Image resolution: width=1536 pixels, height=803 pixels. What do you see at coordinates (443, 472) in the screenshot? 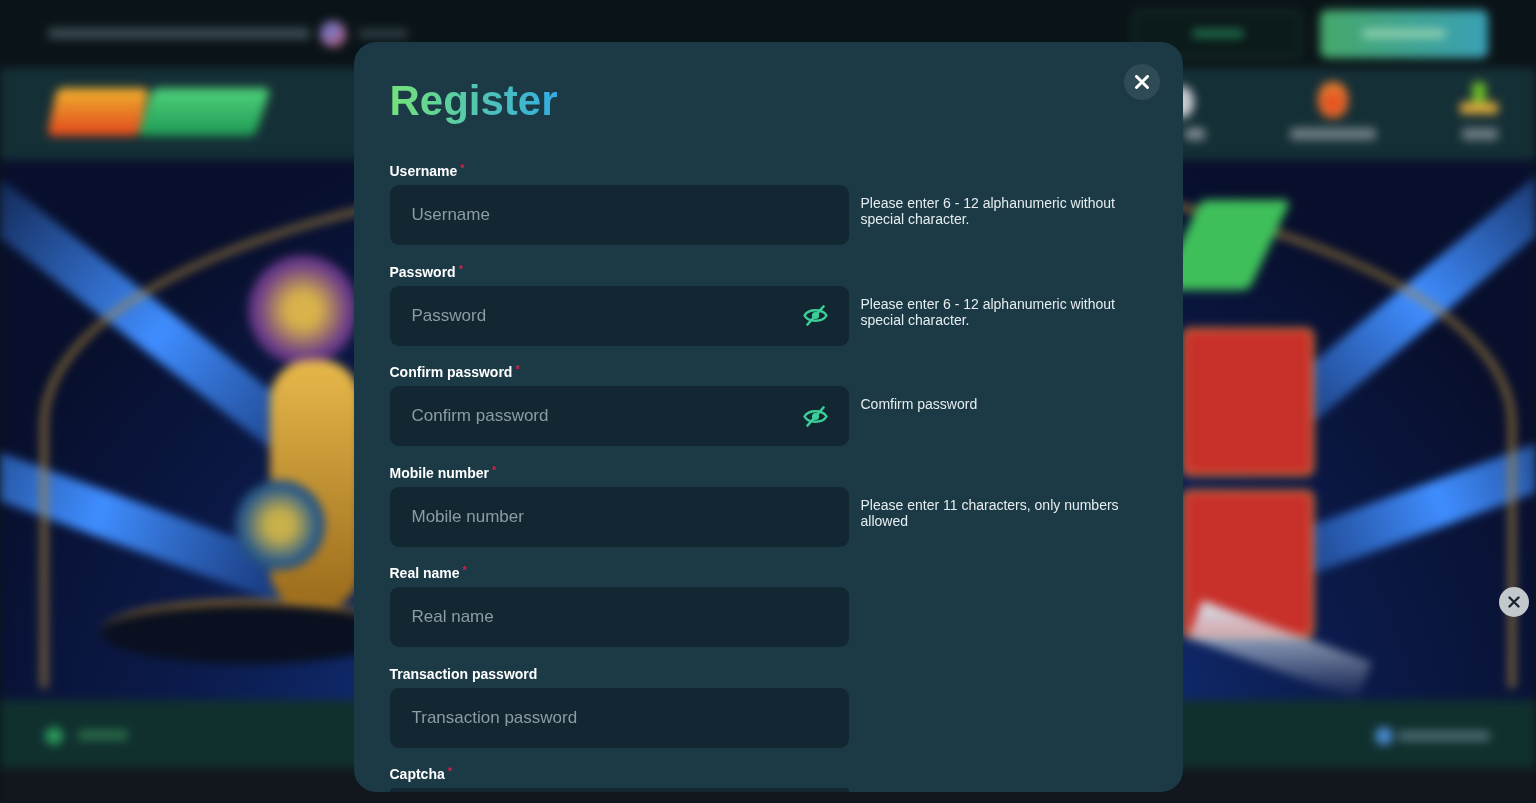
I see `field-label: Mobile number *` at bounding box center [443, 472].